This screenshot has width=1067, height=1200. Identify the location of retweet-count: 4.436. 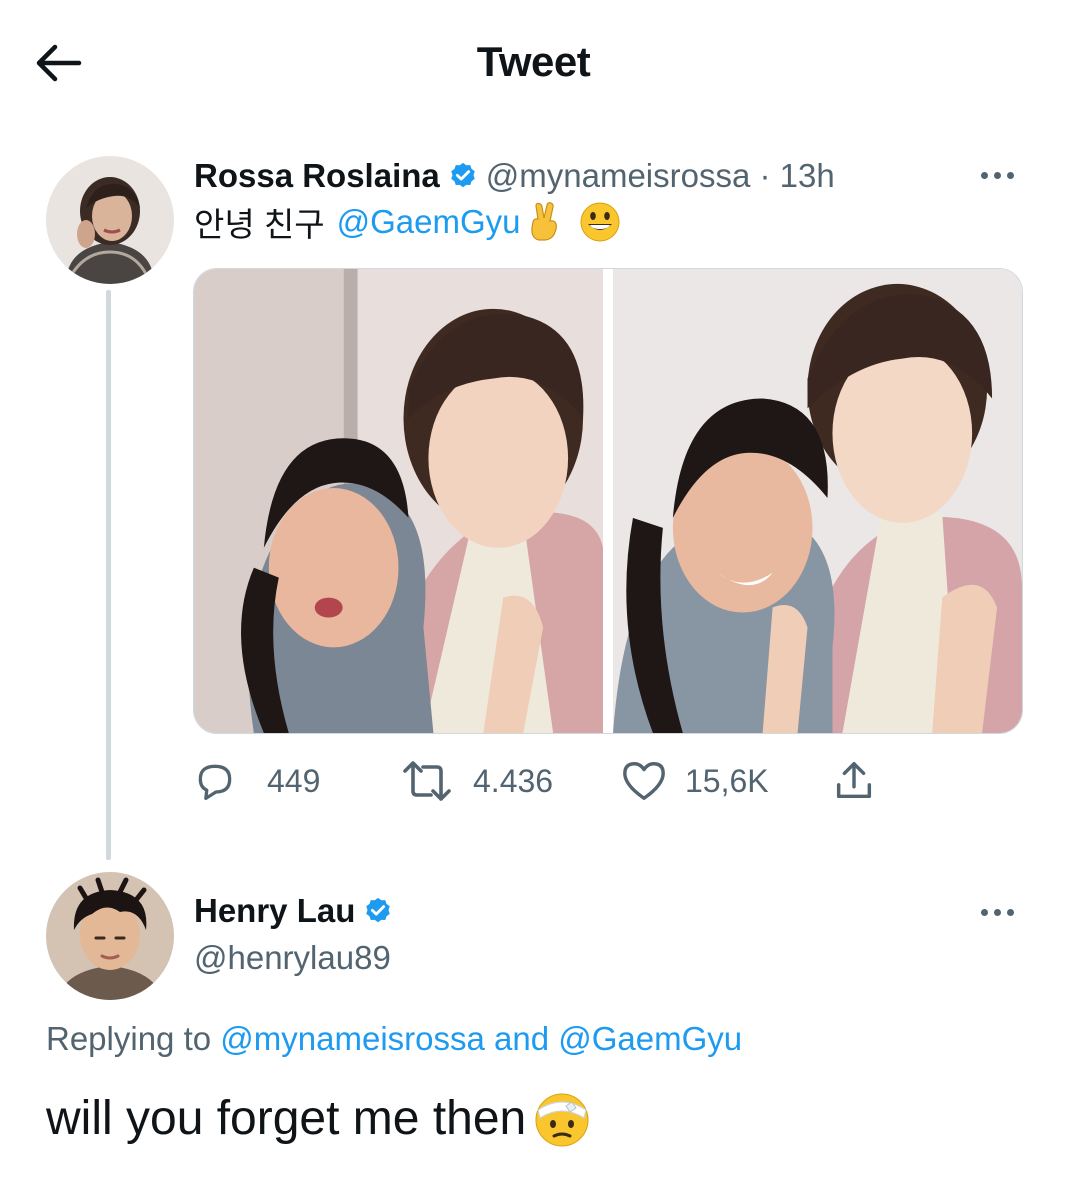
(513, 780).